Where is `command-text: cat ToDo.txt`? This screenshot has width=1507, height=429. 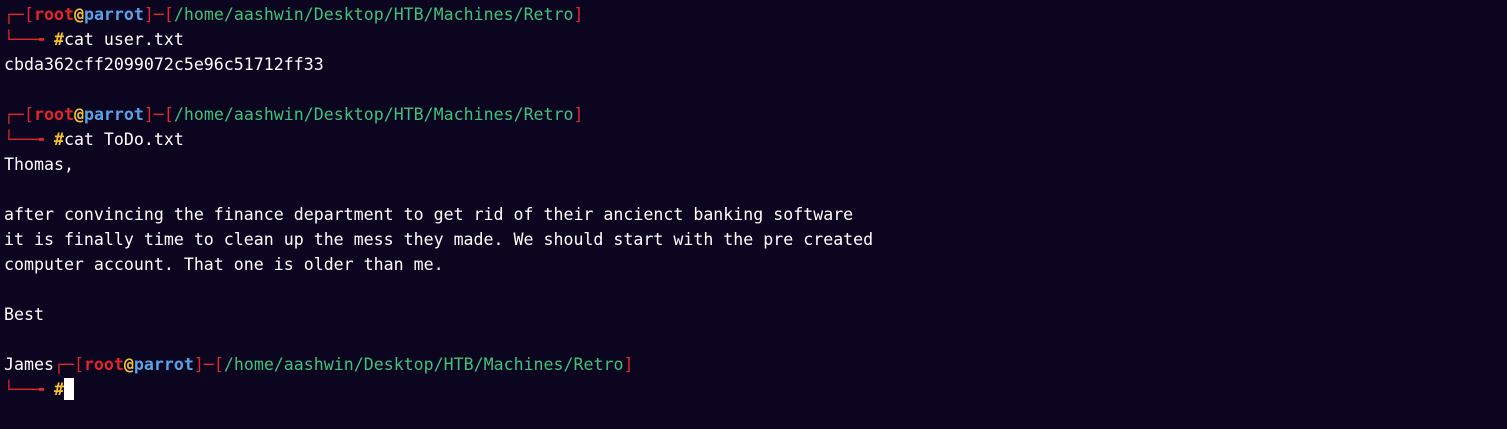 command-text: cat ToDo.txt is located at coordinates (123, 139).